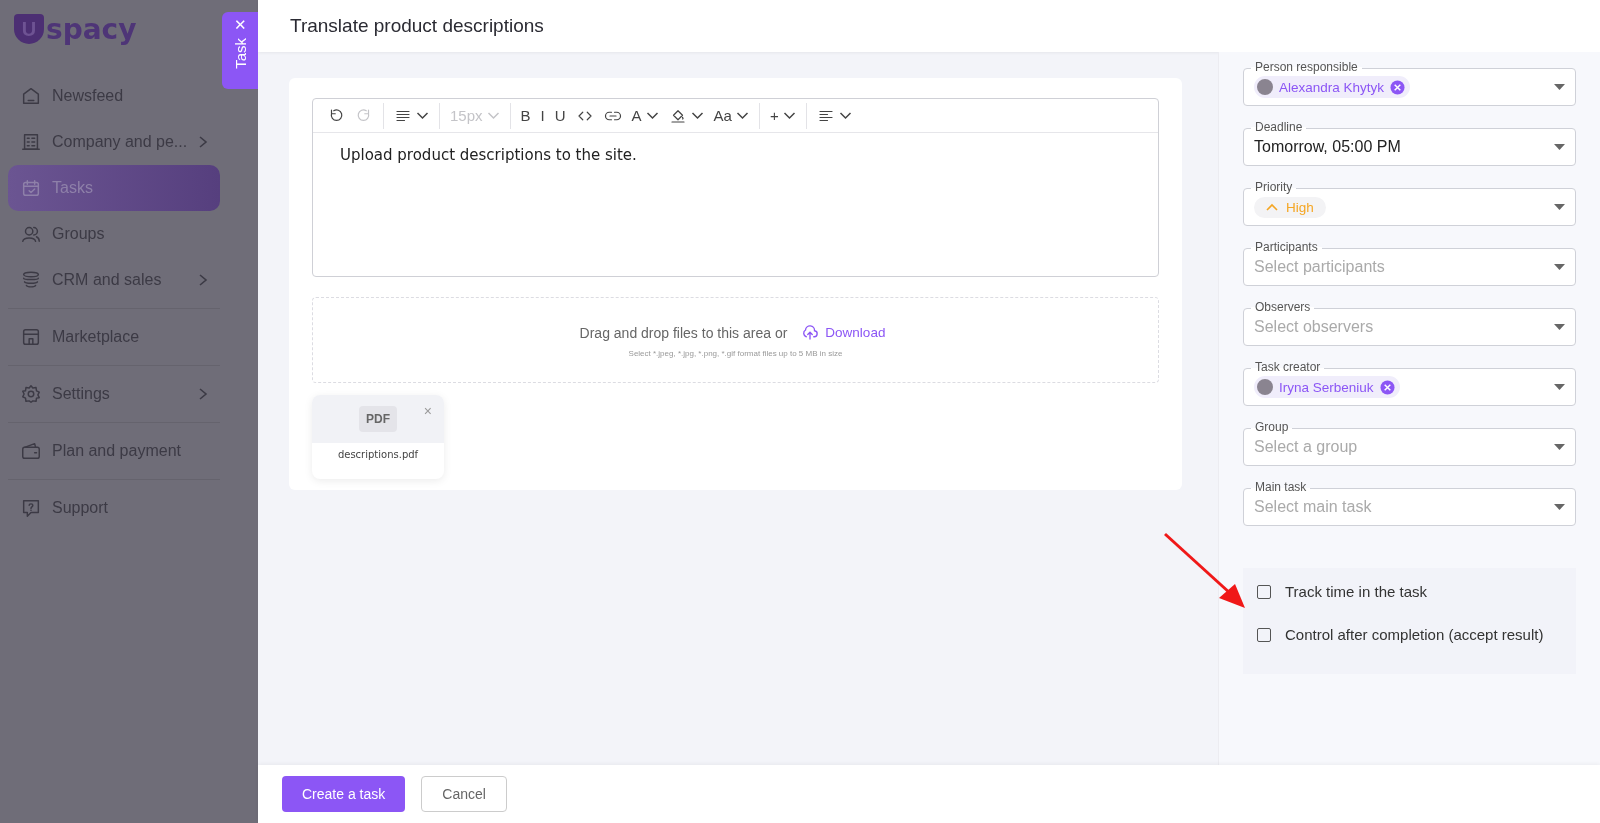  I want to click on field-label: Priority, so click(1274, 187).